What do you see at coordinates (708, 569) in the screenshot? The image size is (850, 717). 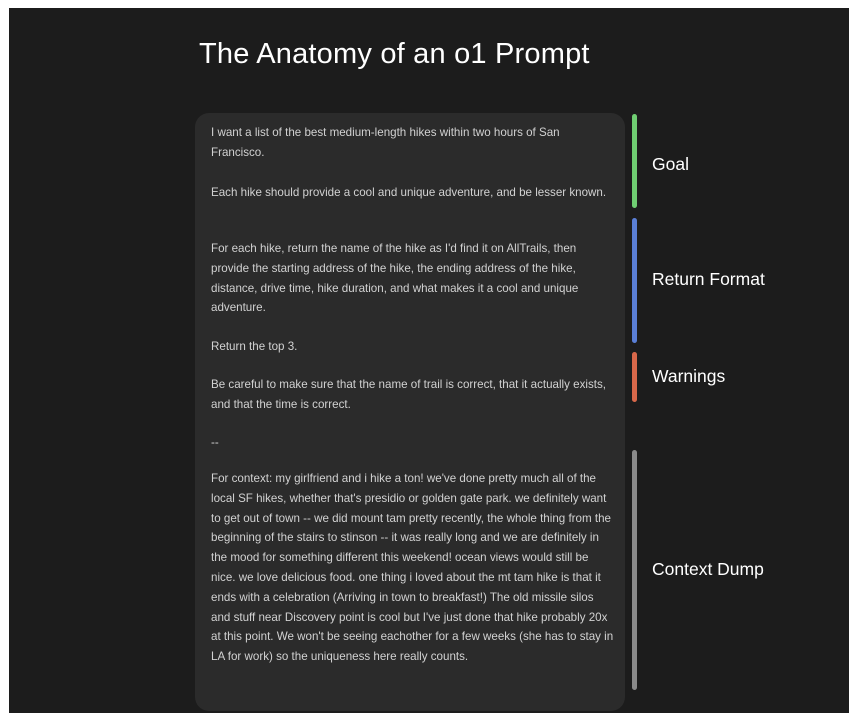 I see `context-dump-label: Context Dump` at bounding box center [708, 569].